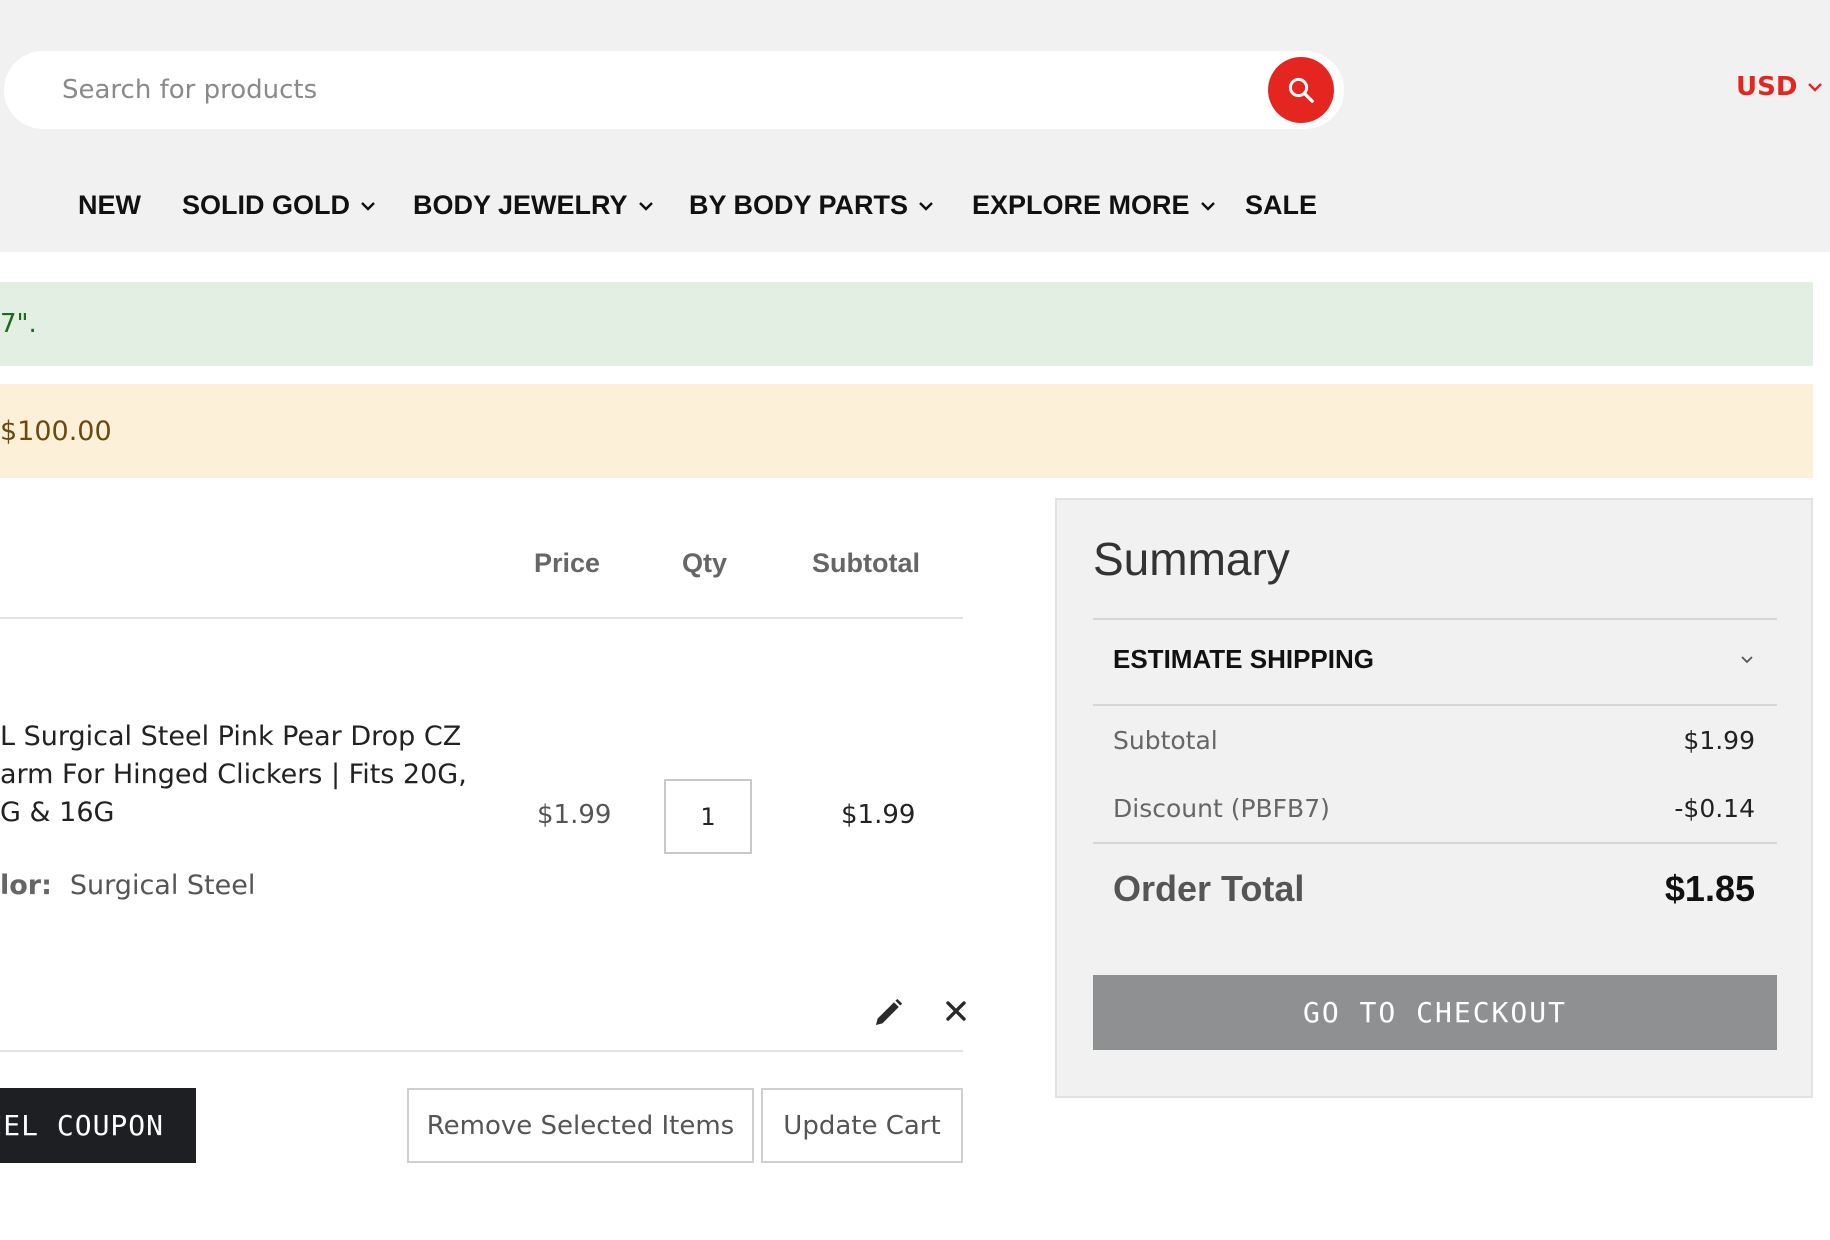 The width and height of the screenshot is (1830, 1240). I want to click on column-header-qty: Qty, so click(705, 563).